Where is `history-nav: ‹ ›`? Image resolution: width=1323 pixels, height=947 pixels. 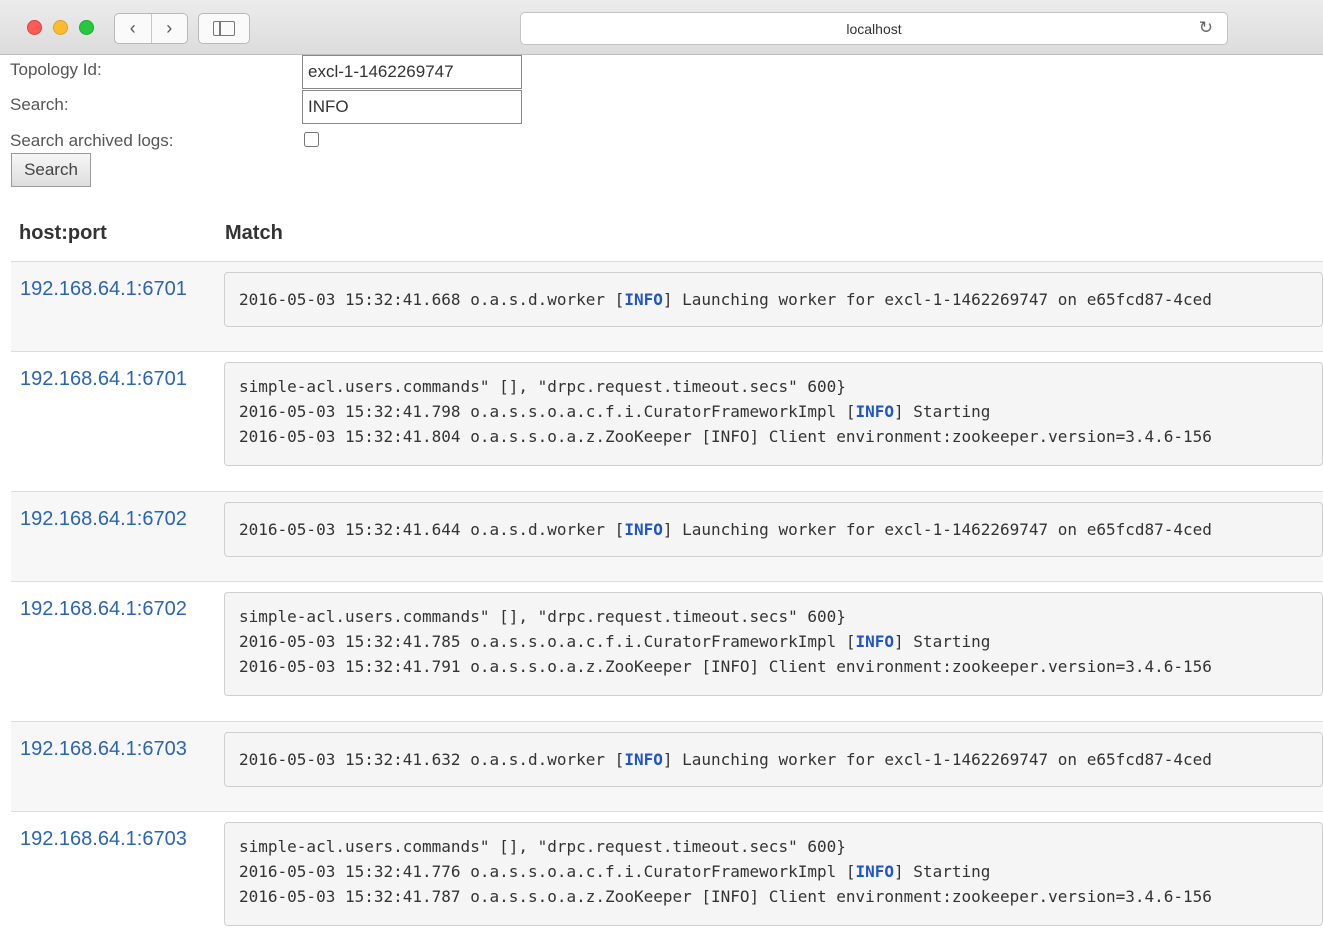 history-nav: ‹ › is located at coordinates (151, 28).